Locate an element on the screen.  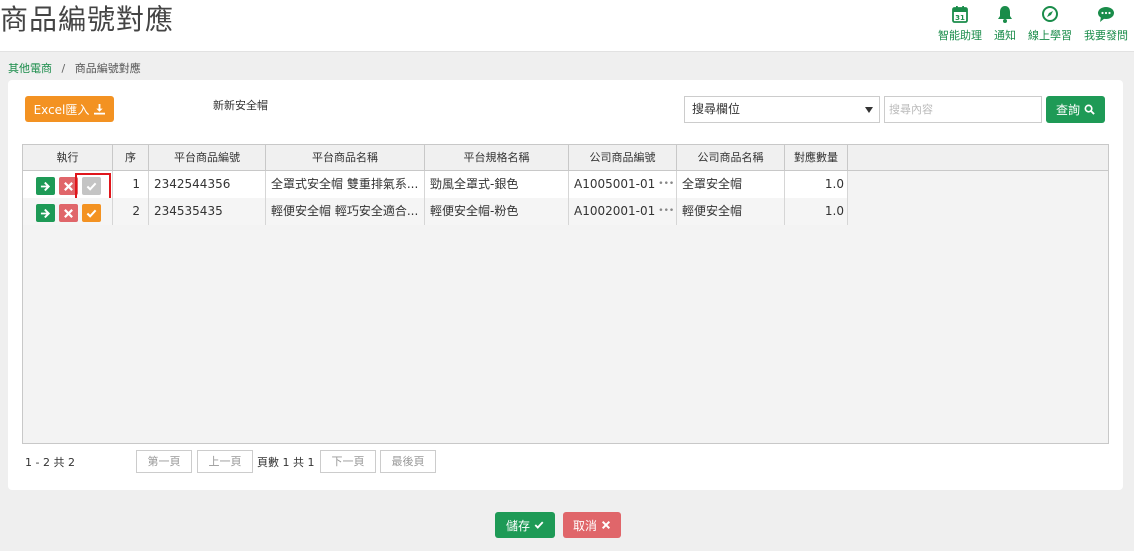
cancel-button: 取消 is located at coordinates (592, 525).